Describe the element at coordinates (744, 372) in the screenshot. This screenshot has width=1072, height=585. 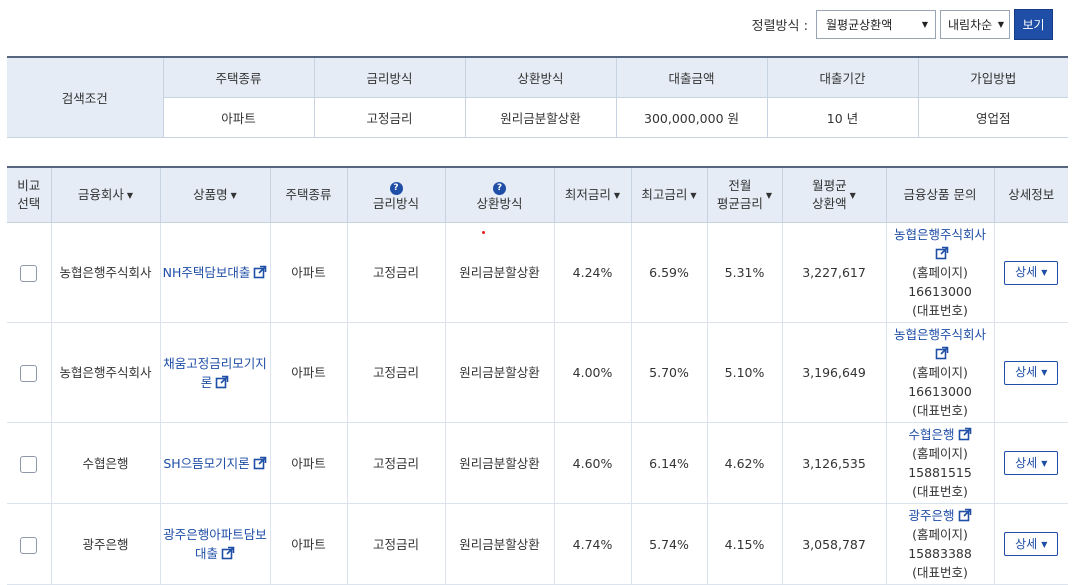
I see `avg-rate-cell: 5.10%` at that location.